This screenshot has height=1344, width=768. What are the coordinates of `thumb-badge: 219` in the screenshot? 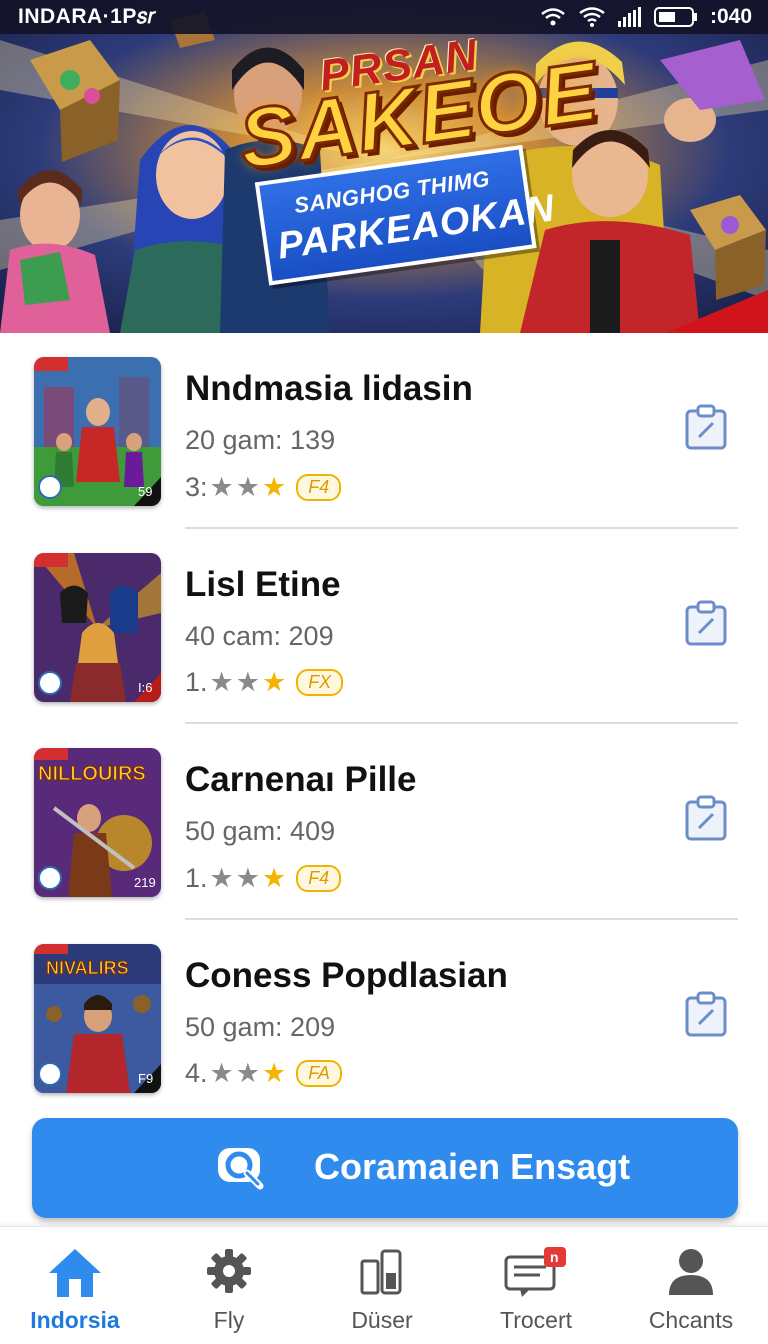 It's located at (145, 882).